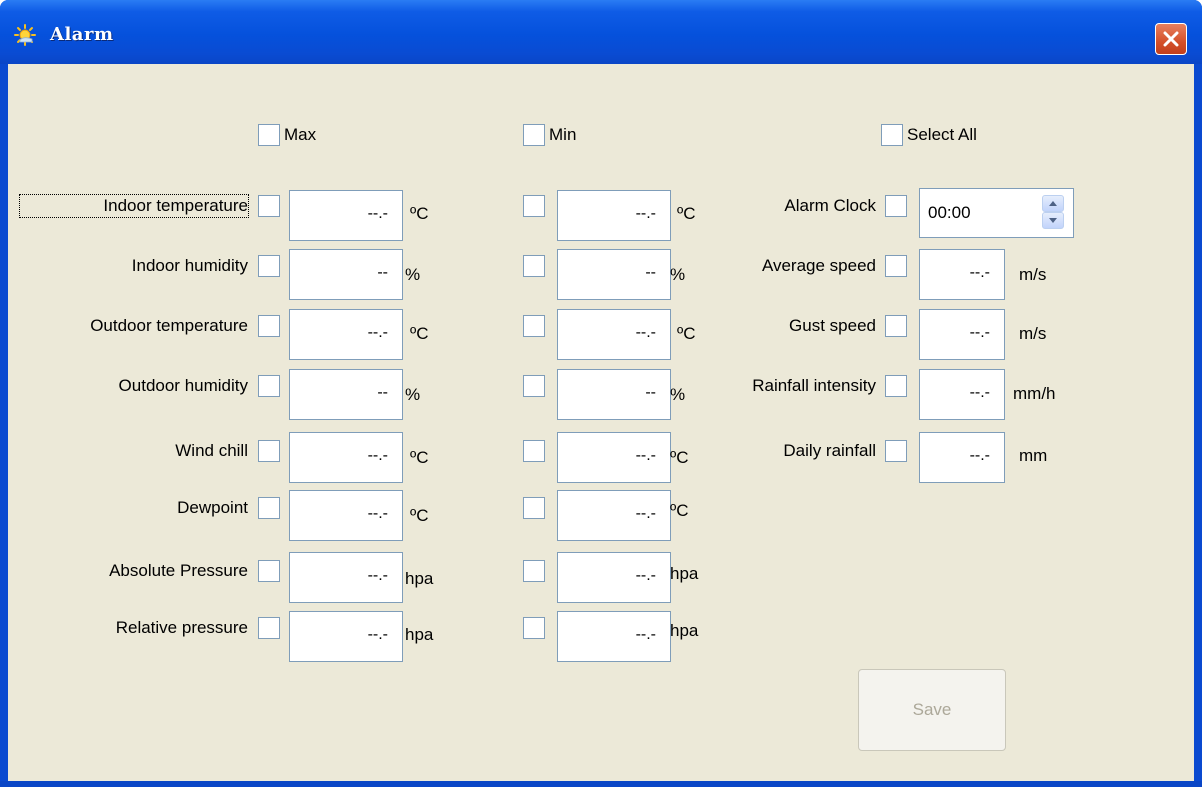  What do you see at coordinates (269, 571) in the screenshot?
I see `absolute-pressure-max-checkbox` at bounding box center [269, 571].